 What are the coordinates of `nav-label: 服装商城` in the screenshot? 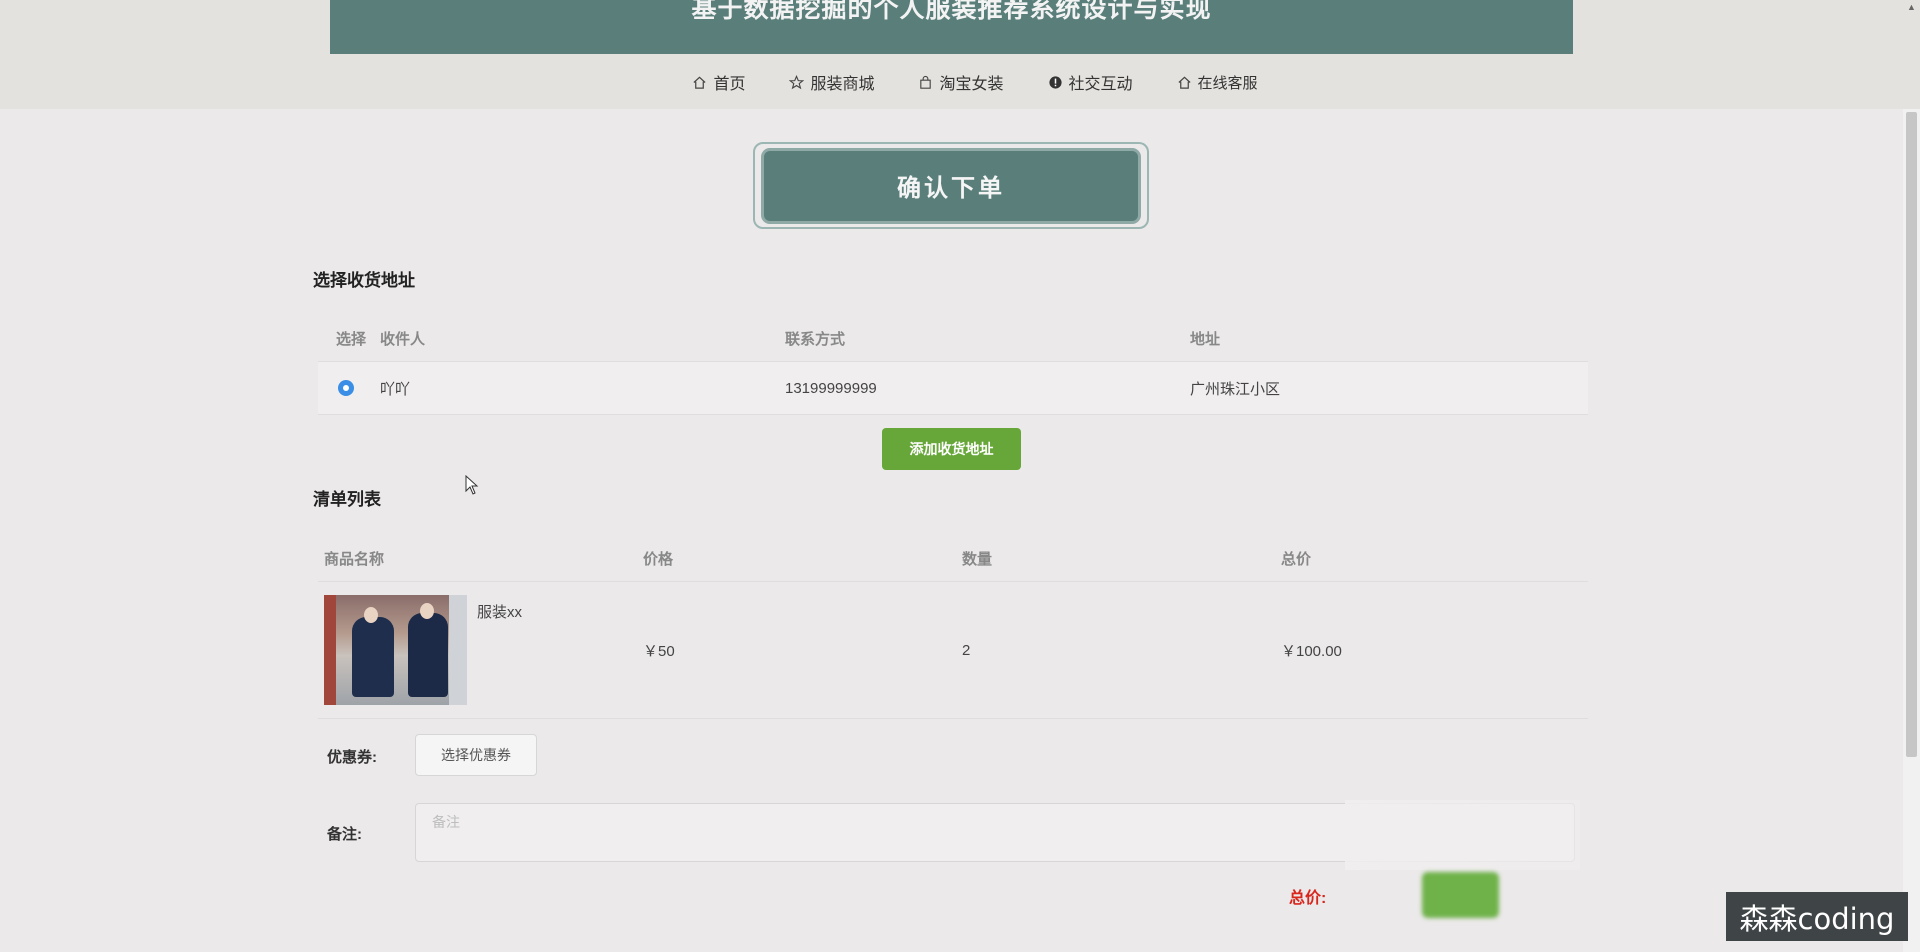 It's located at (842, 84).